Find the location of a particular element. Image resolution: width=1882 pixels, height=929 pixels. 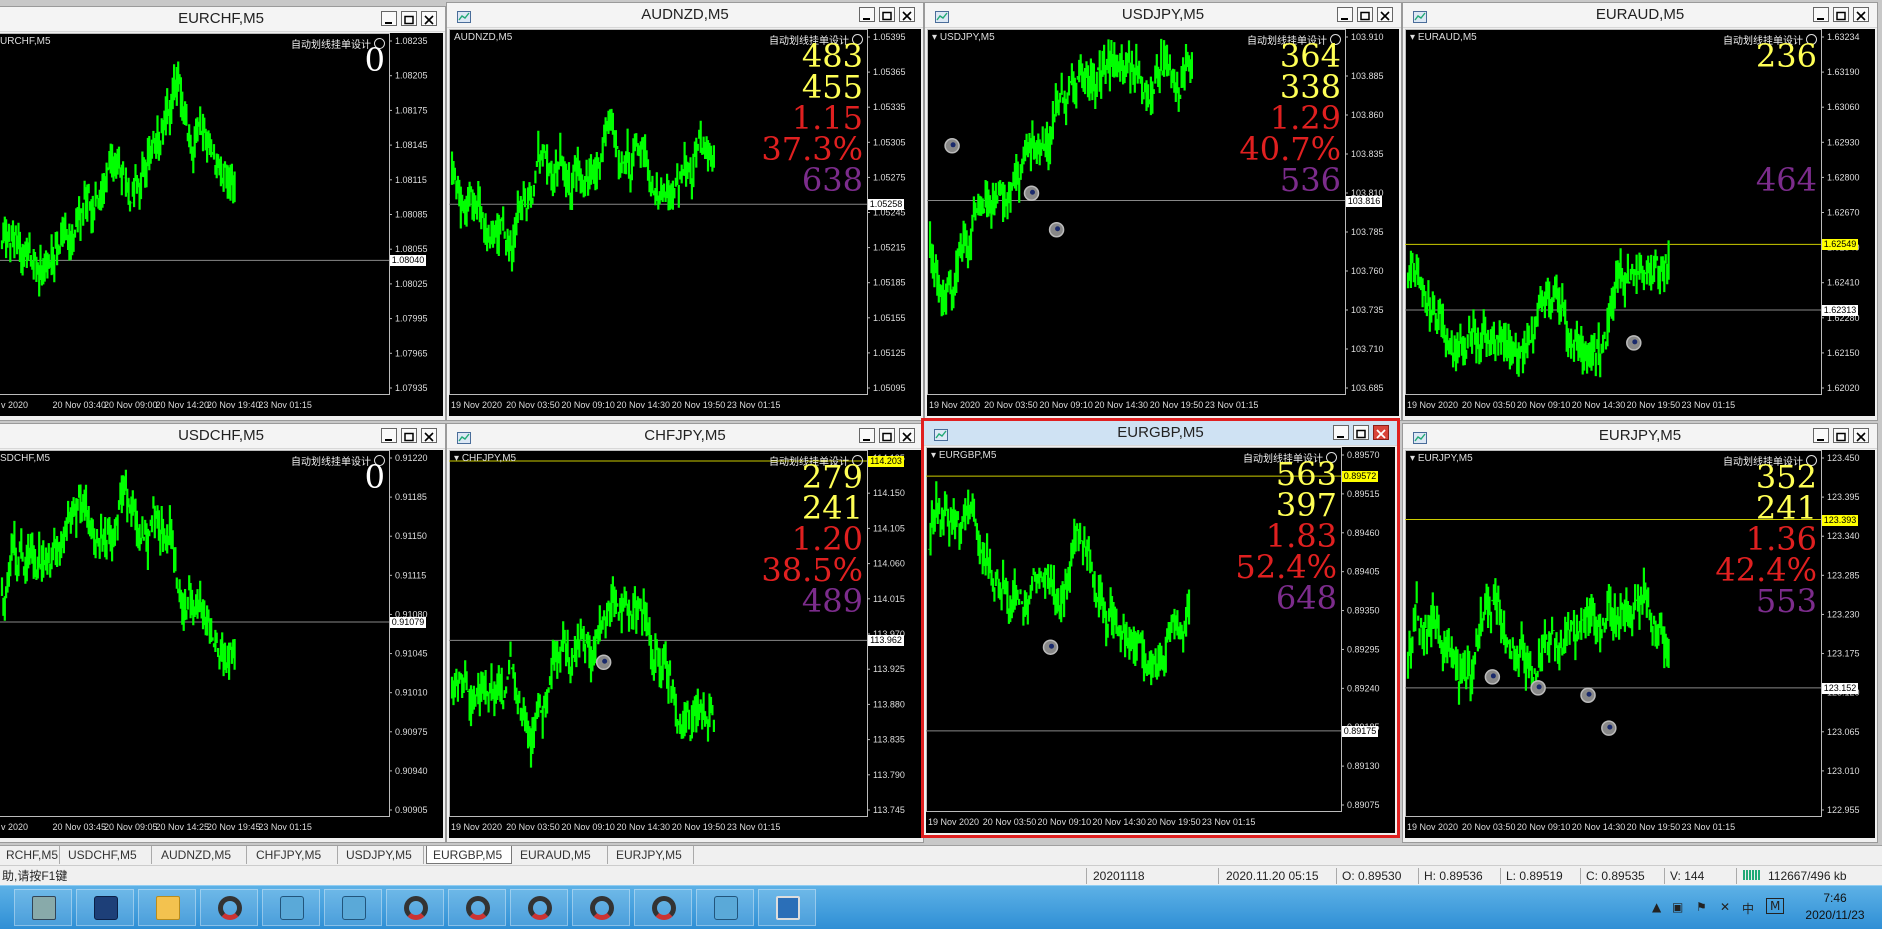

chart-symbol-text: CHFJPY,M5 is located at coordinates (489, 458).